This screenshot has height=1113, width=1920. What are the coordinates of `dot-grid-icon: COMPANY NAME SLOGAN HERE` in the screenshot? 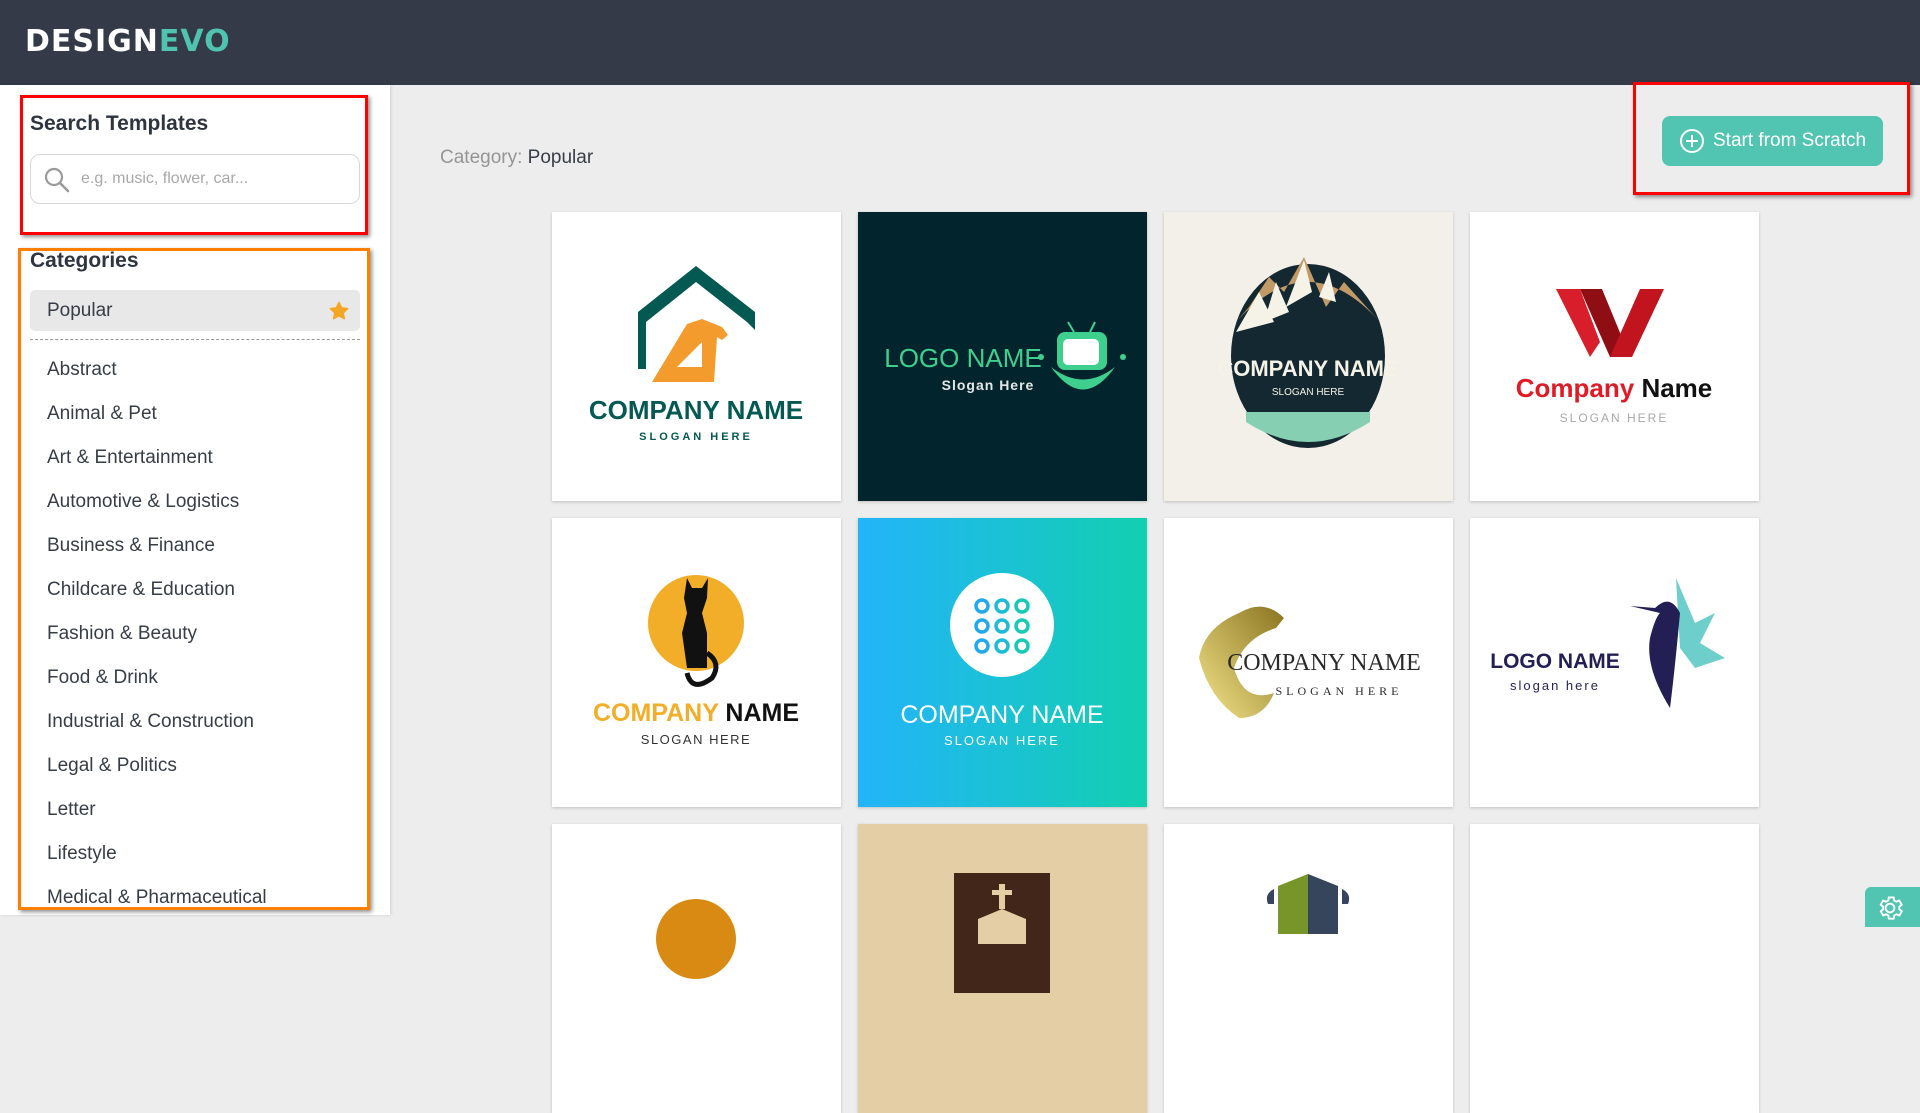 It's located at (1002, 662).